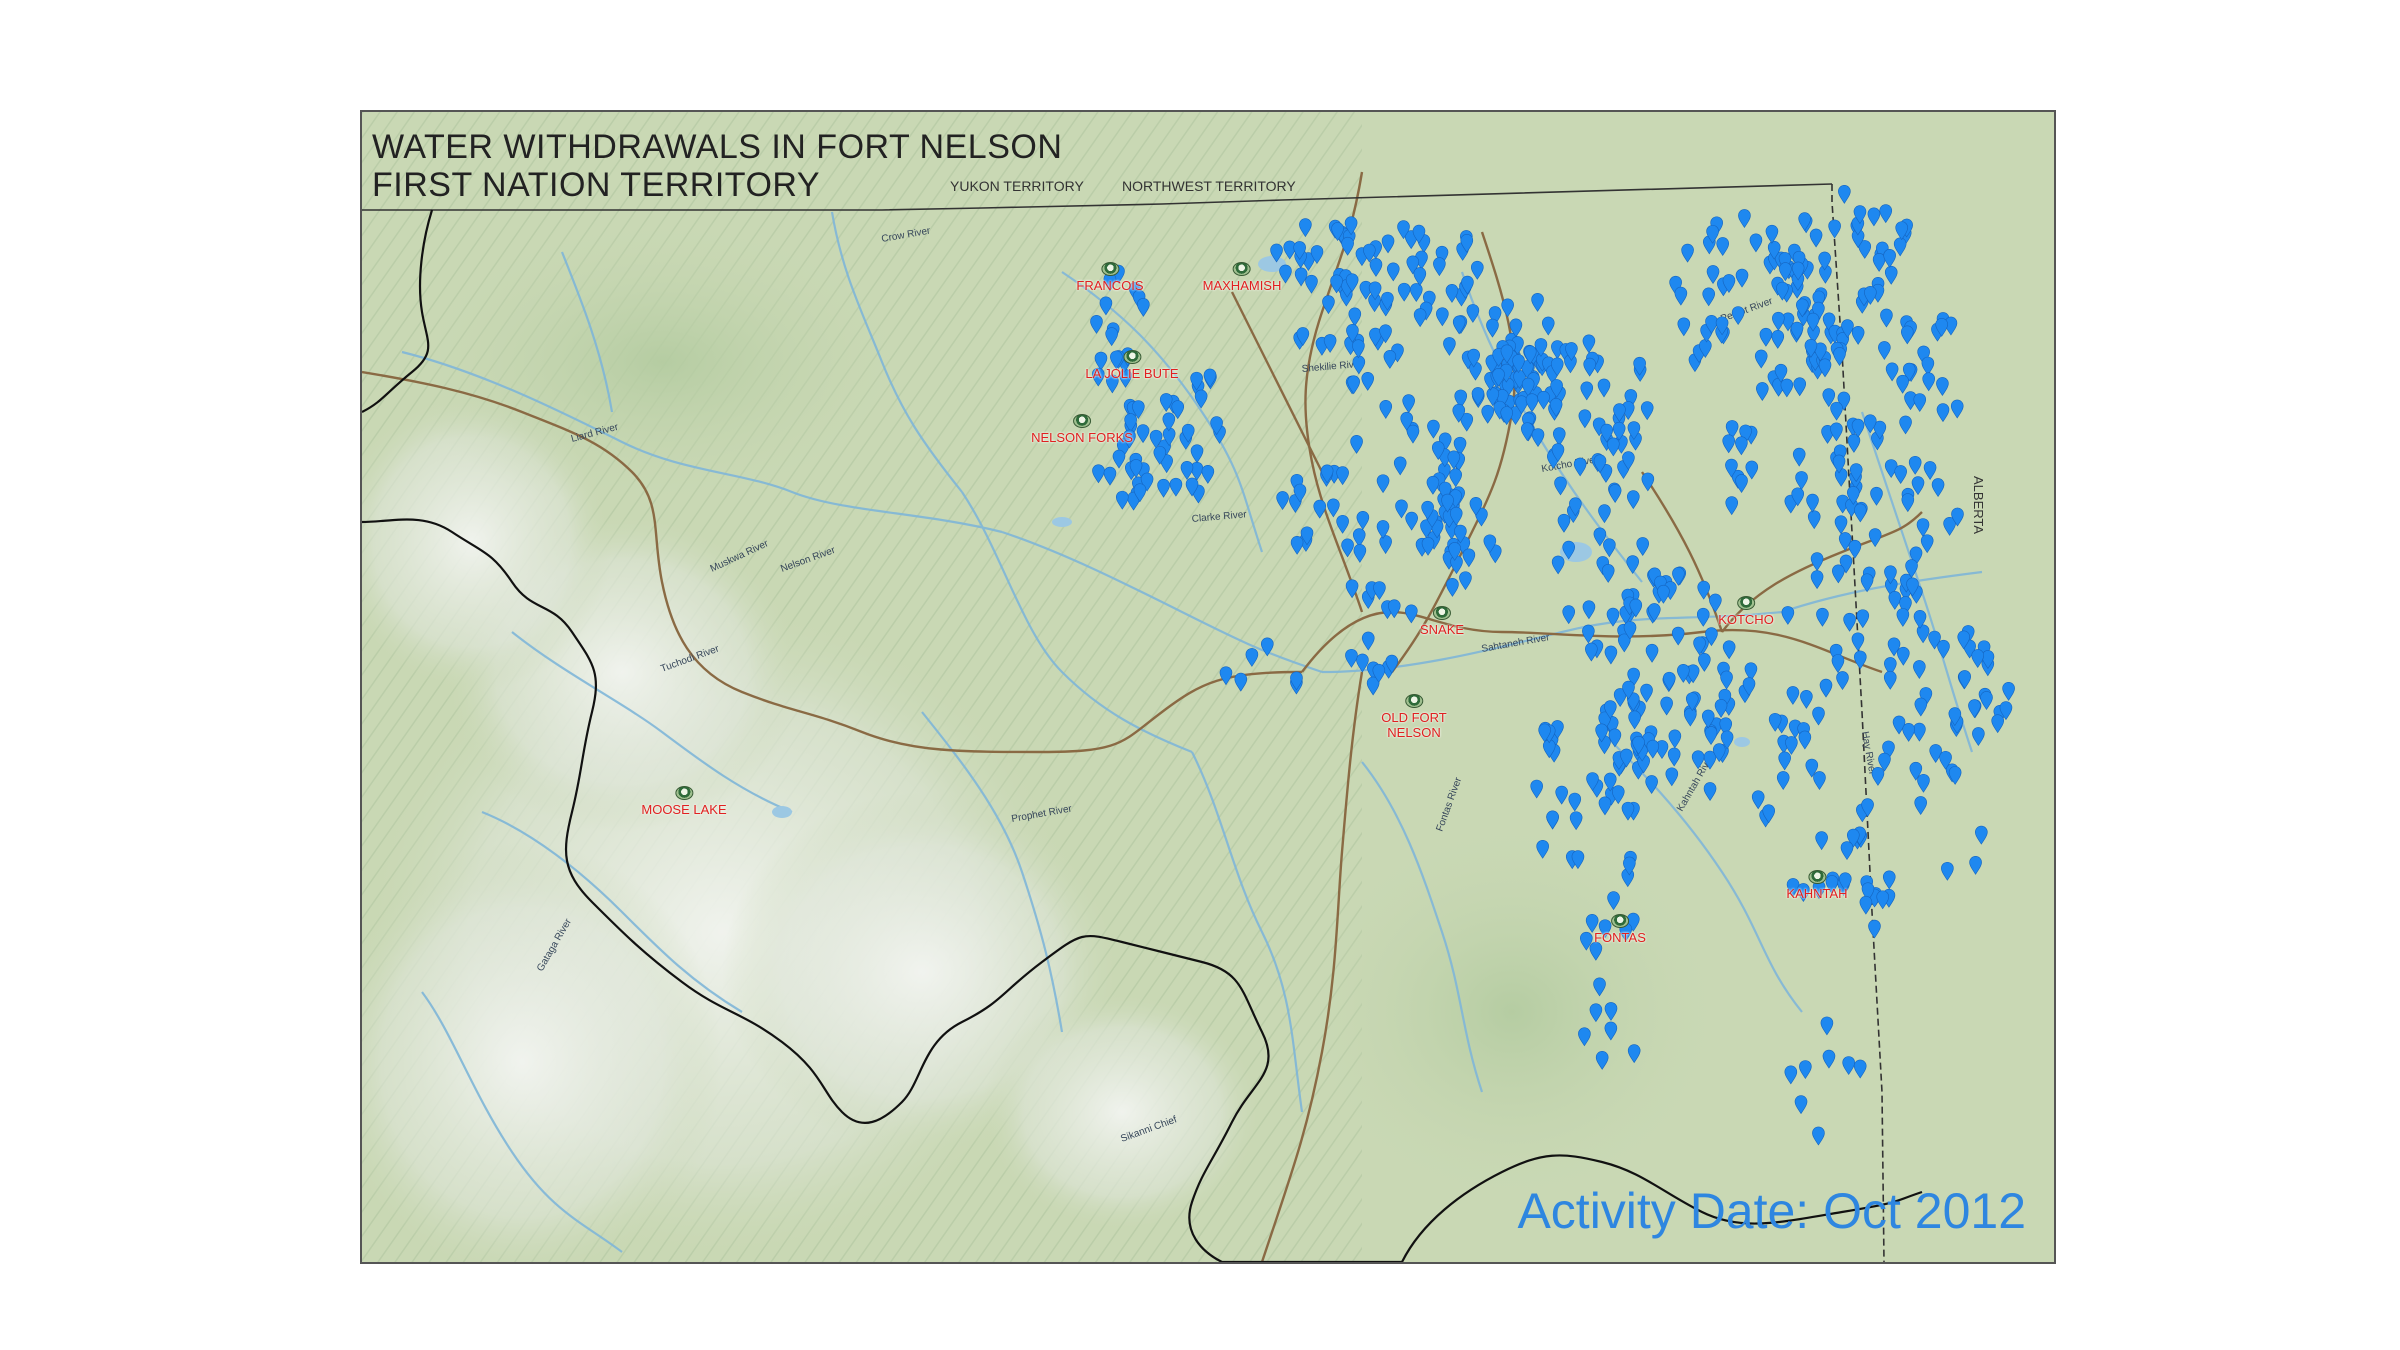 The height and width of the screenshot is (1350, 2400). I want to click on place-label: LA JOLIE BUTE, so click(1132, 373).